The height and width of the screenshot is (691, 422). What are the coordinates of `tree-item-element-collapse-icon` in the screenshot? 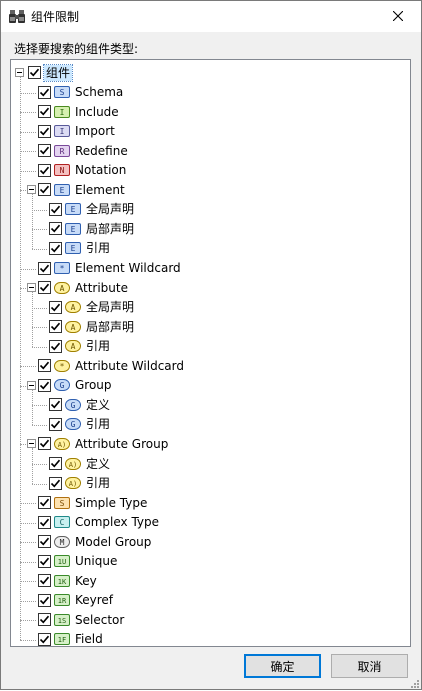 It's located at (31, 190).